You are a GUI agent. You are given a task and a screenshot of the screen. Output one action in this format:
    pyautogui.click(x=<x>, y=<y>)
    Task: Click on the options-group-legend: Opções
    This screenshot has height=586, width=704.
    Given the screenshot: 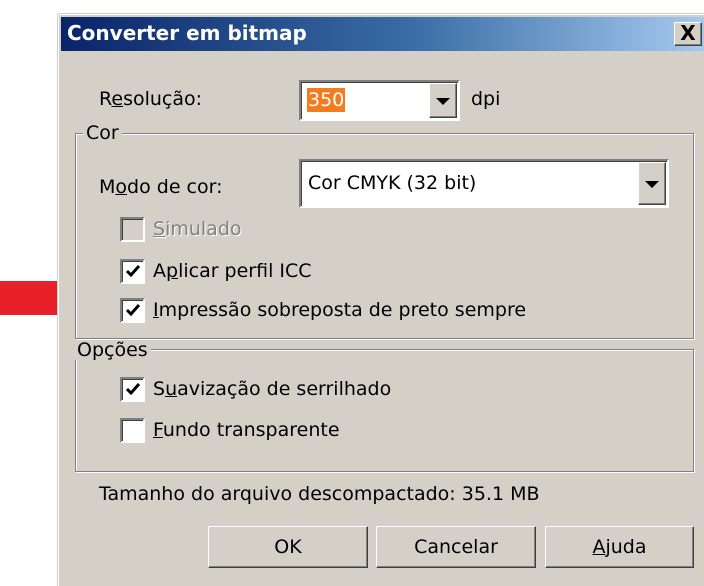 What is the action you would take?
    pyautogui.click(x=112, y=350)
    